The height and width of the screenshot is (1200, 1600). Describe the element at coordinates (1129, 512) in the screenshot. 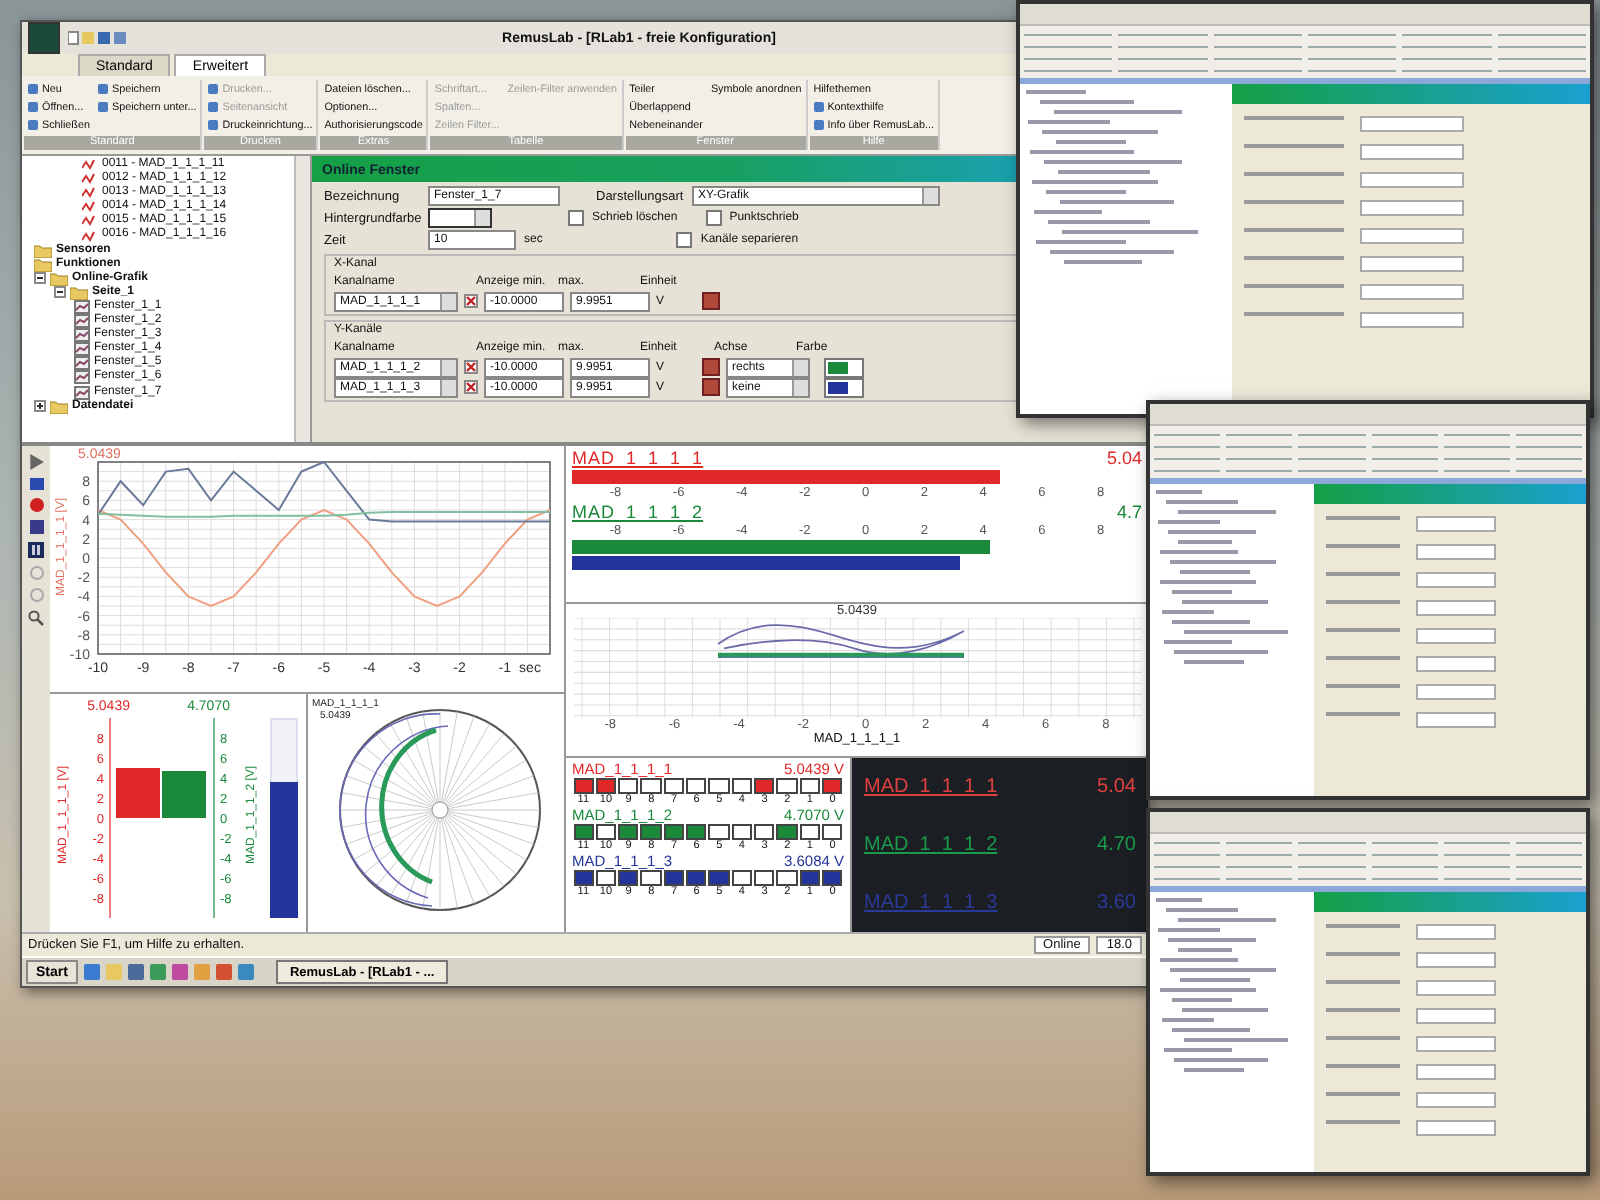

I see `channel-value: 4.7` at that location.